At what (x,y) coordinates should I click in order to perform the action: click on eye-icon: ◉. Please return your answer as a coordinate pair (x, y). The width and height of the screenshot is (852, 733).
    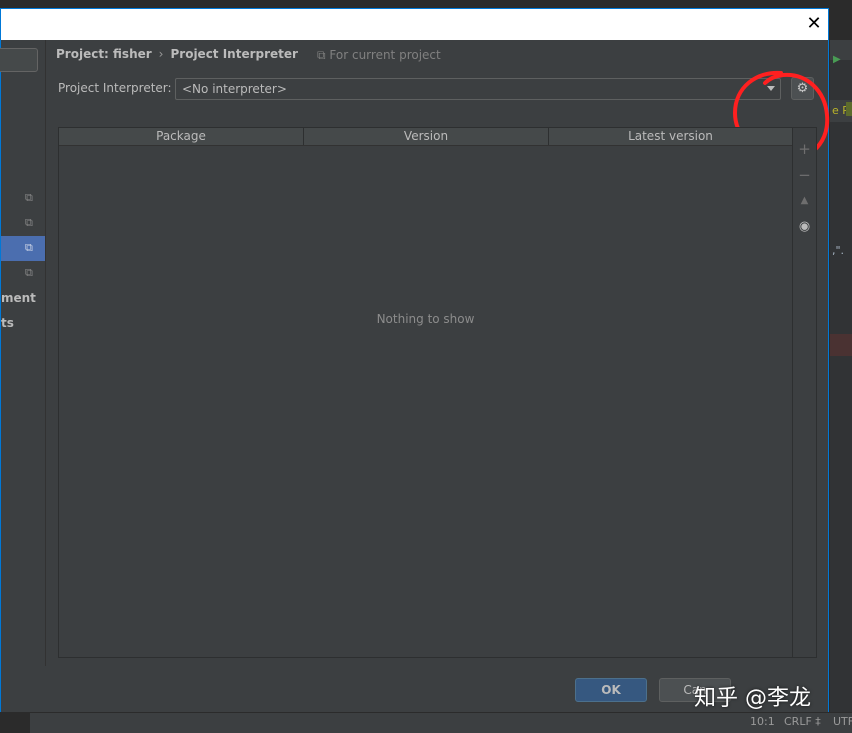
    Looking at the image, I should click on (804, 226).